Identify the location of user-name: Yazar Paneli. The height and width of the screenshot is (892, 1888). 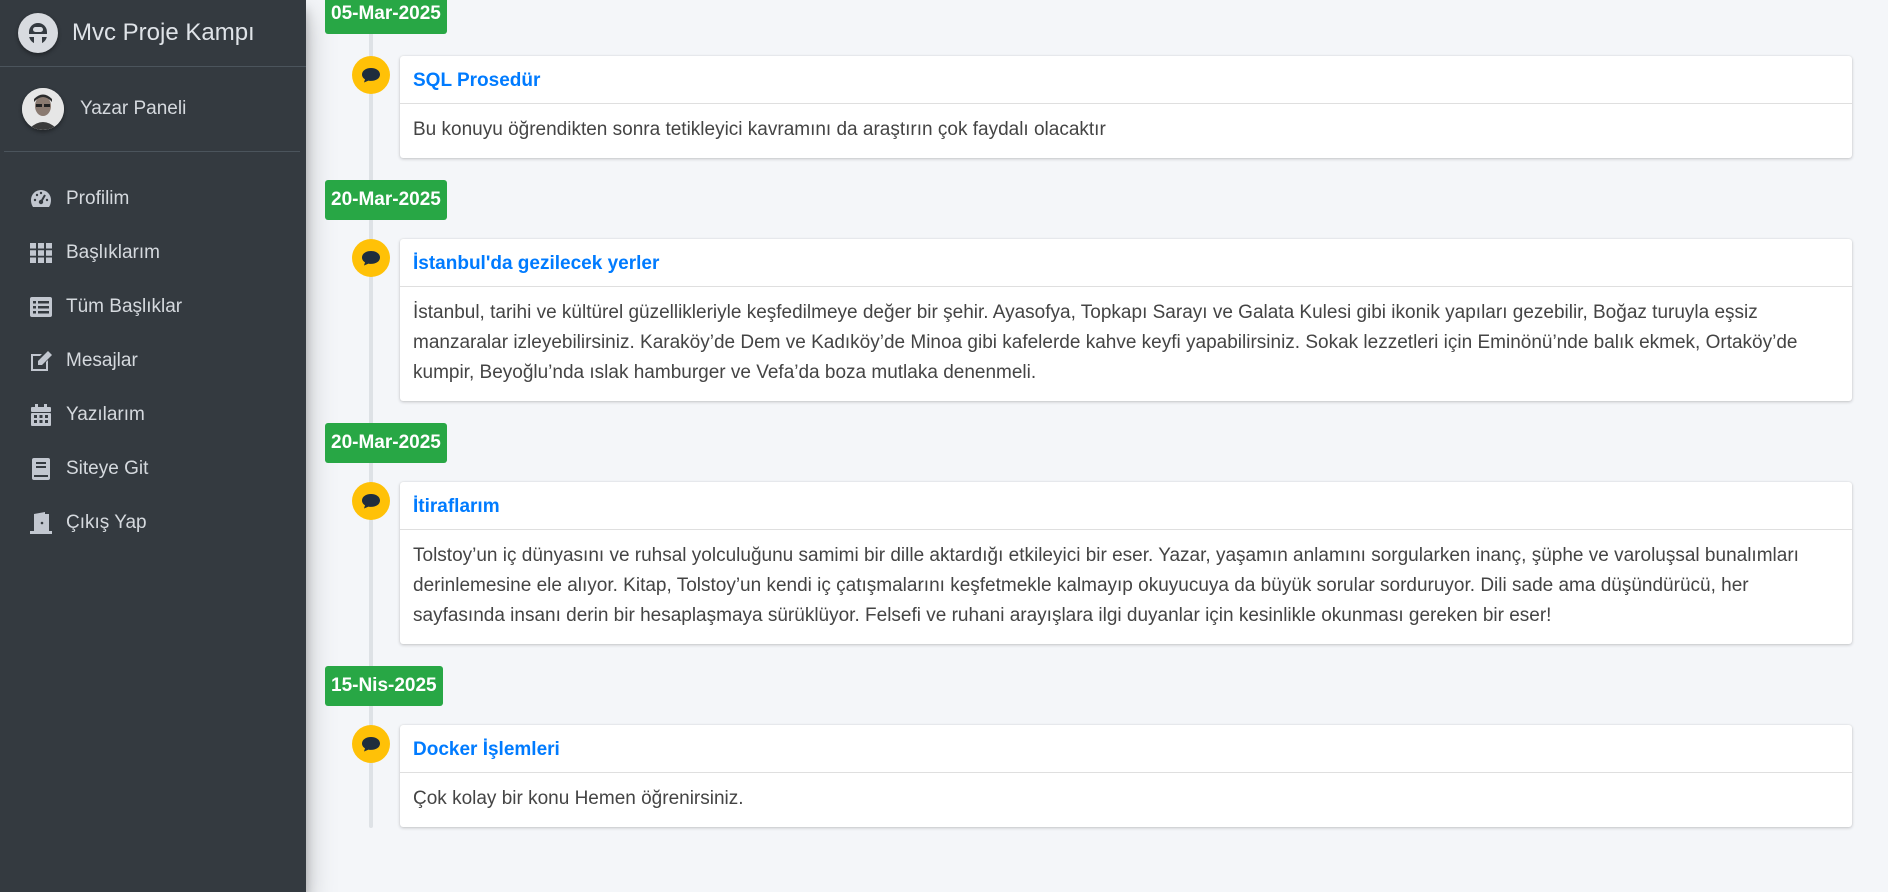
(133, 108).